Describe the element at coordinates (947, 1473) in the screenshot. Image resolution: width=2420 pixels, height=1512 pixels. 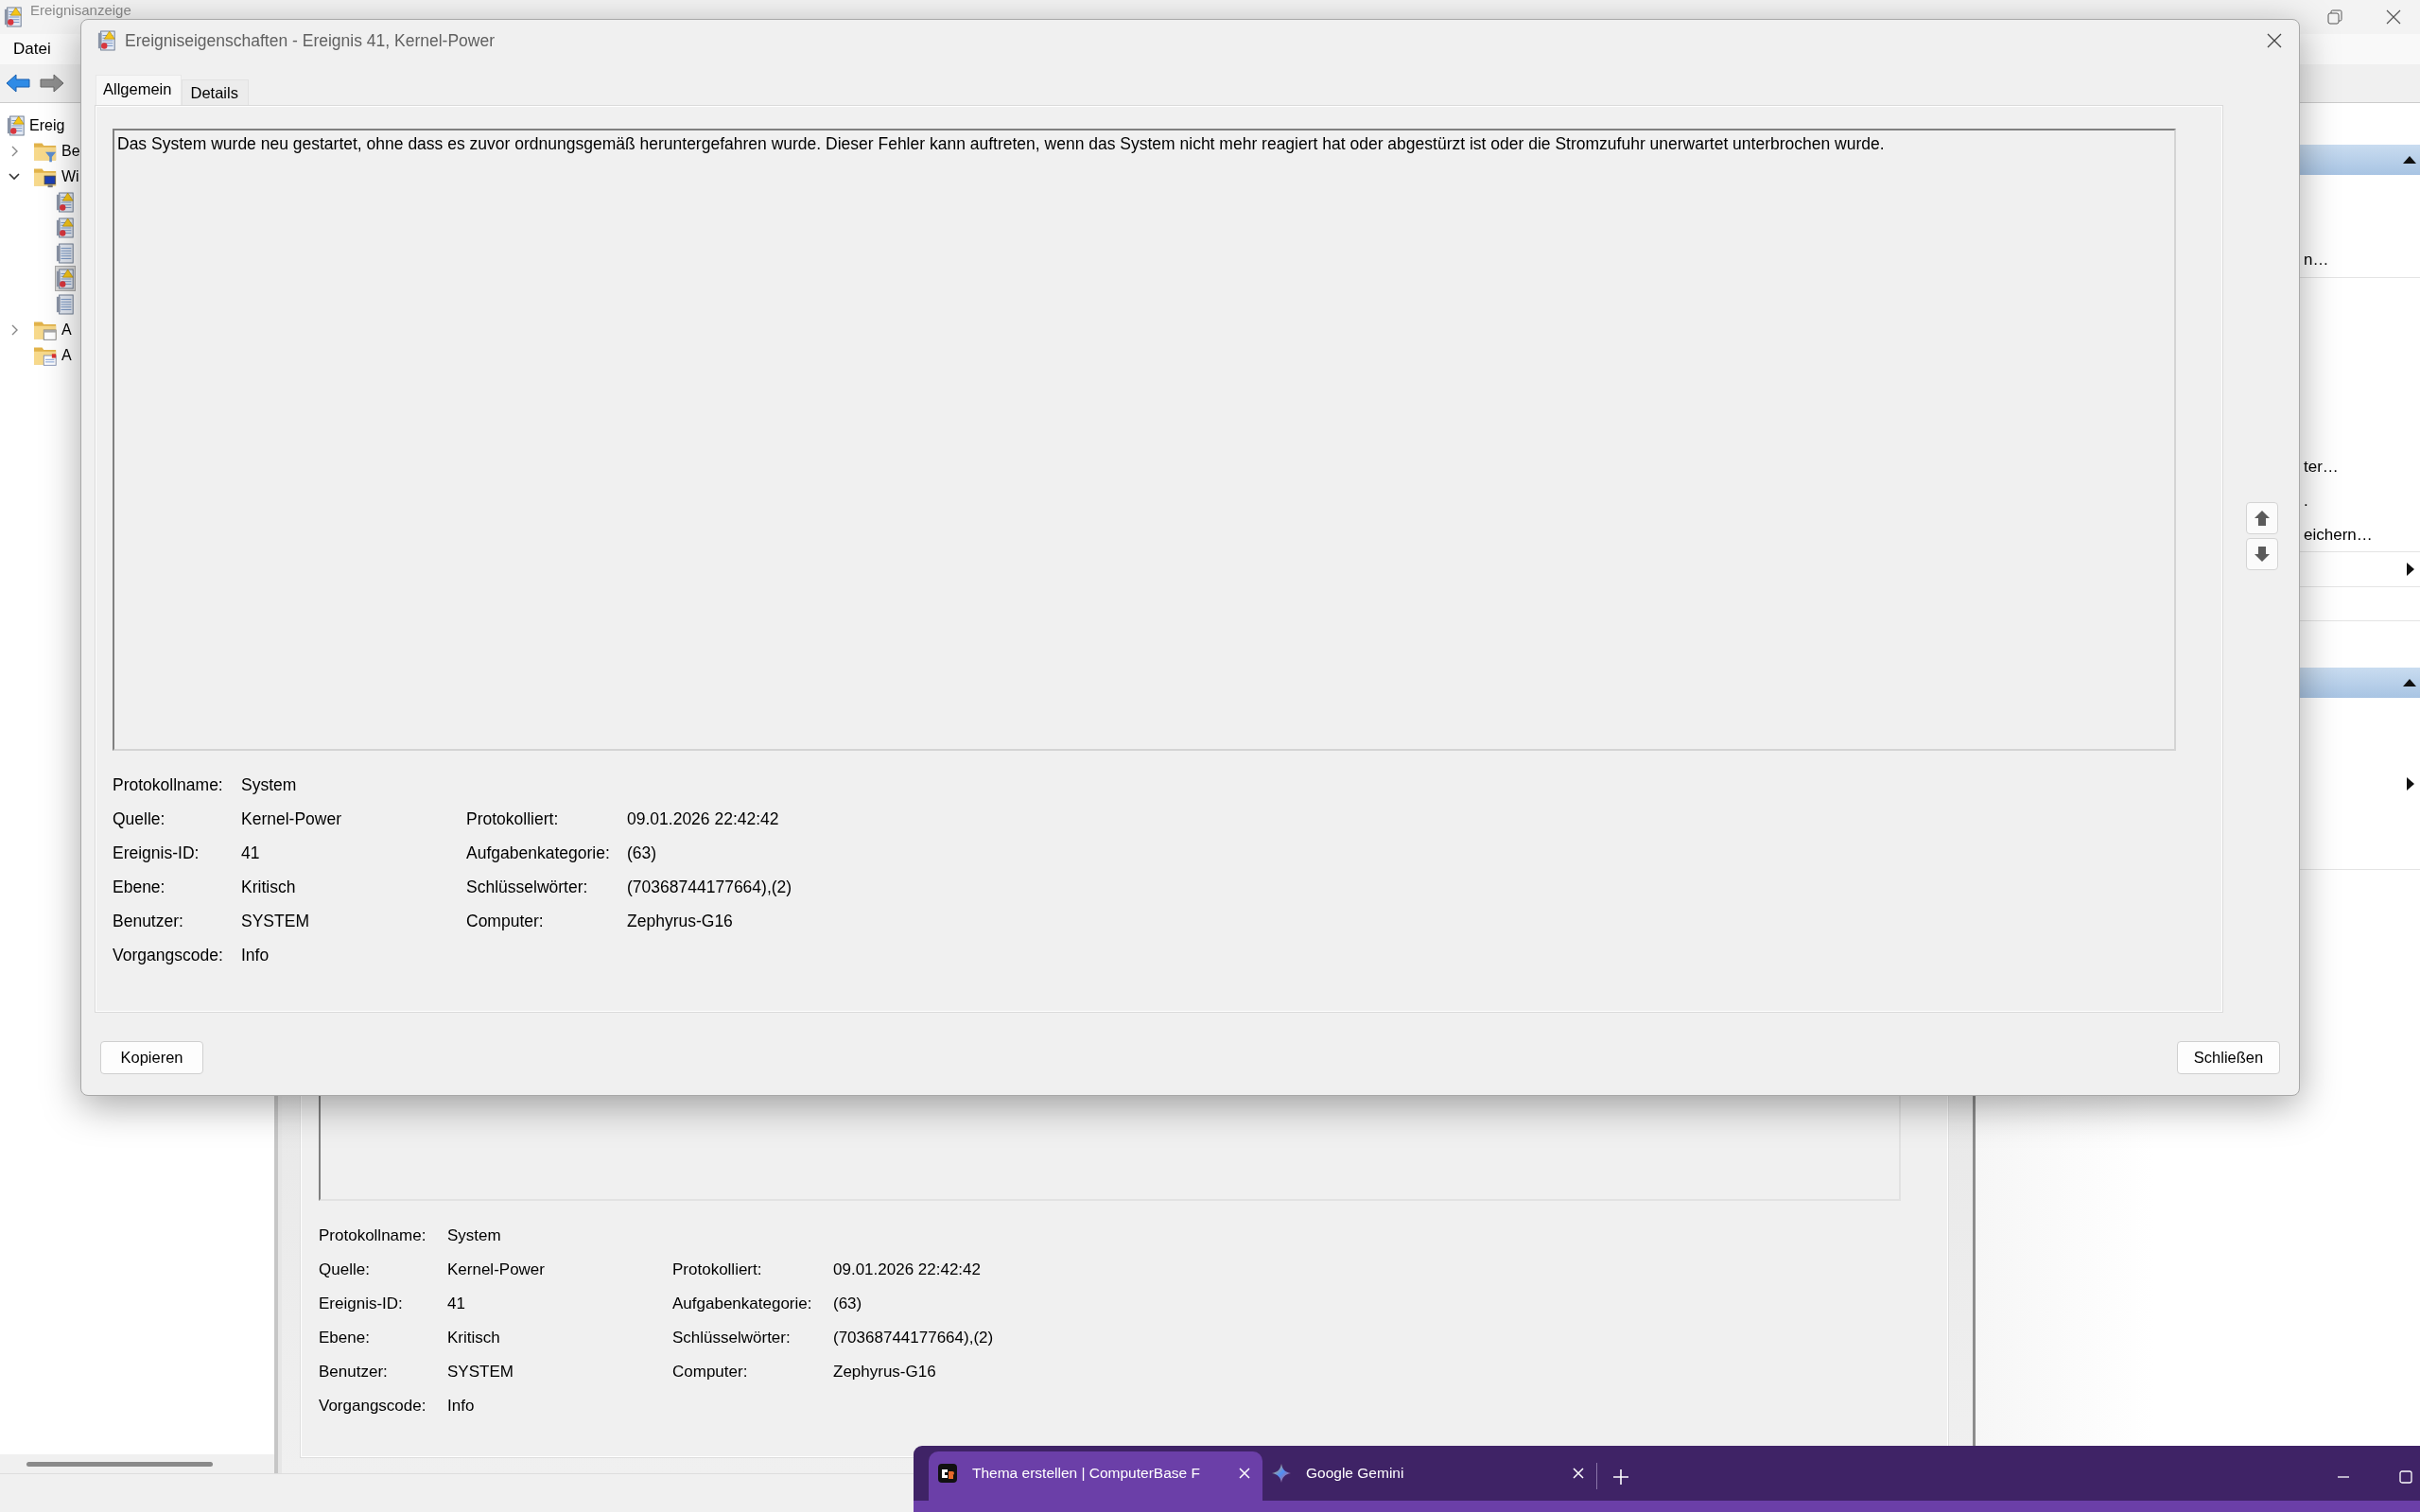
I see `forum-logo-icon` at that location.